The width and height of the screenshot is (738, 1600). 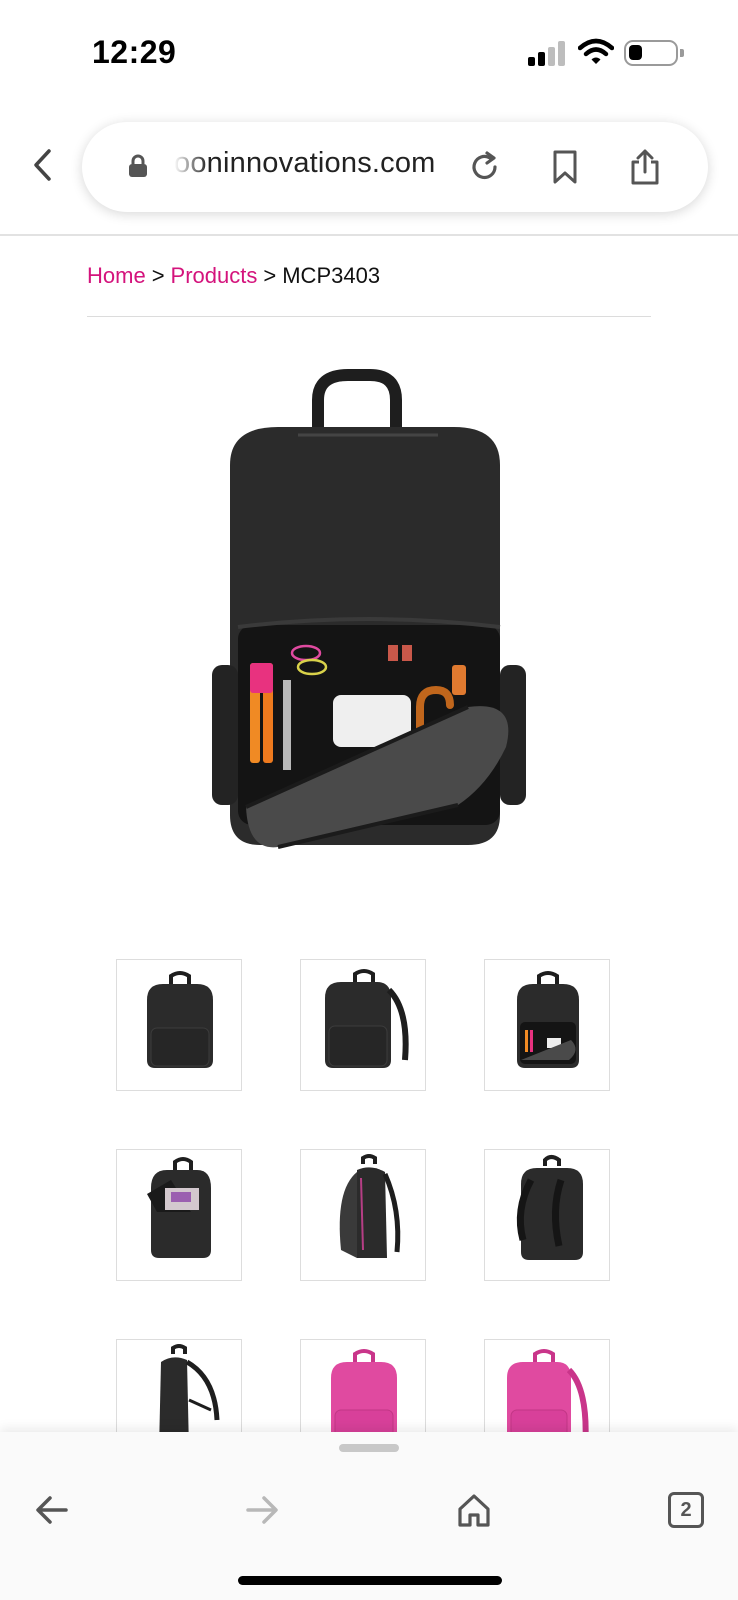 What do you see at coordinates (369, 1516) in the screenshot?
I see `bottom-toolbar: 2` at bounding box center [369, 1516].